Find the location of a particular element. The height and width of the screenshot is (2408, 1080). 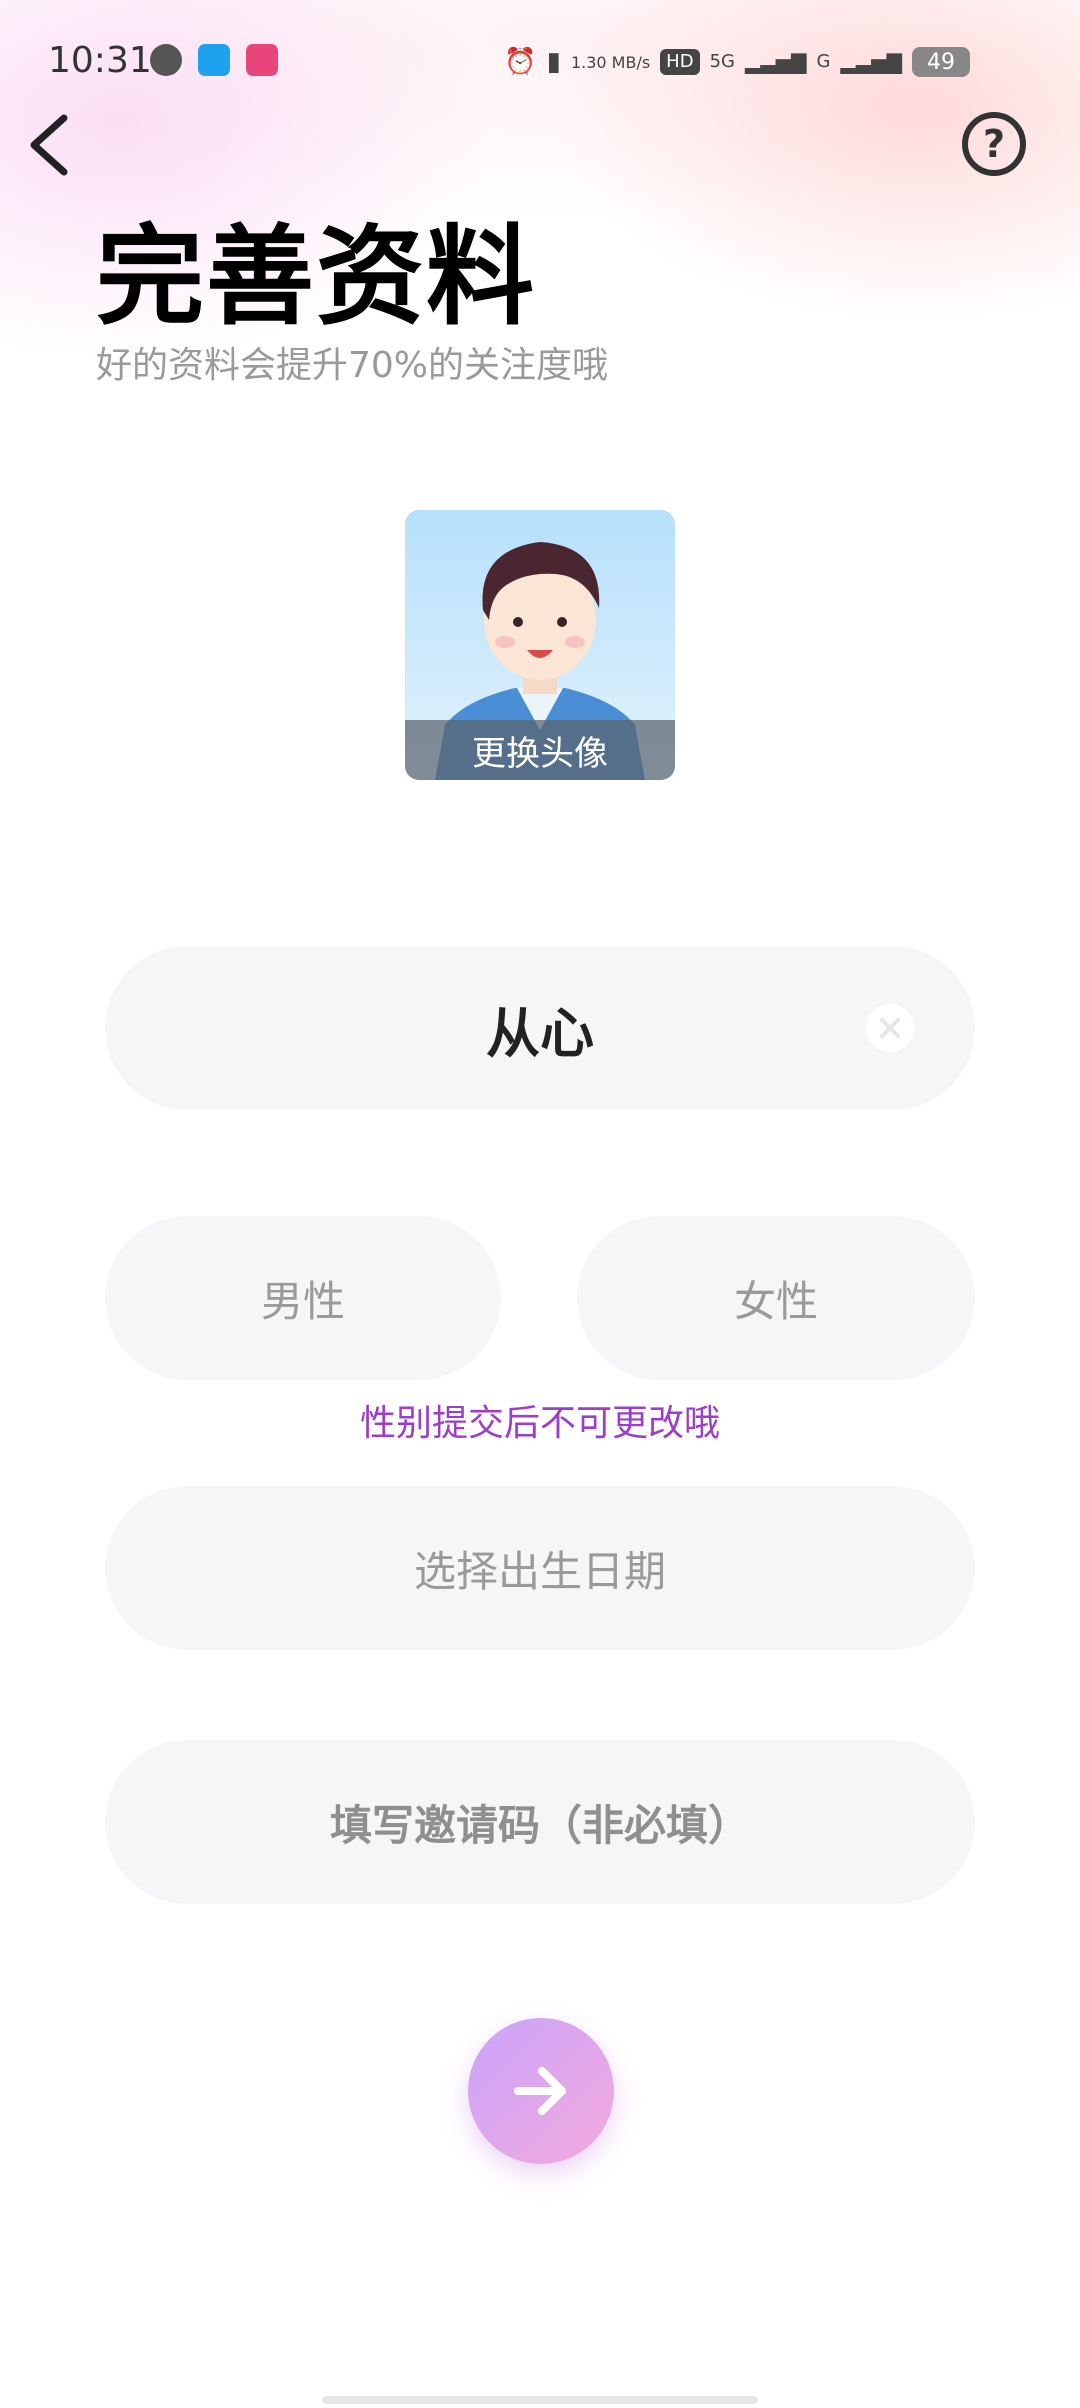

hd-badge: HD is located at coordinates (680, 62).